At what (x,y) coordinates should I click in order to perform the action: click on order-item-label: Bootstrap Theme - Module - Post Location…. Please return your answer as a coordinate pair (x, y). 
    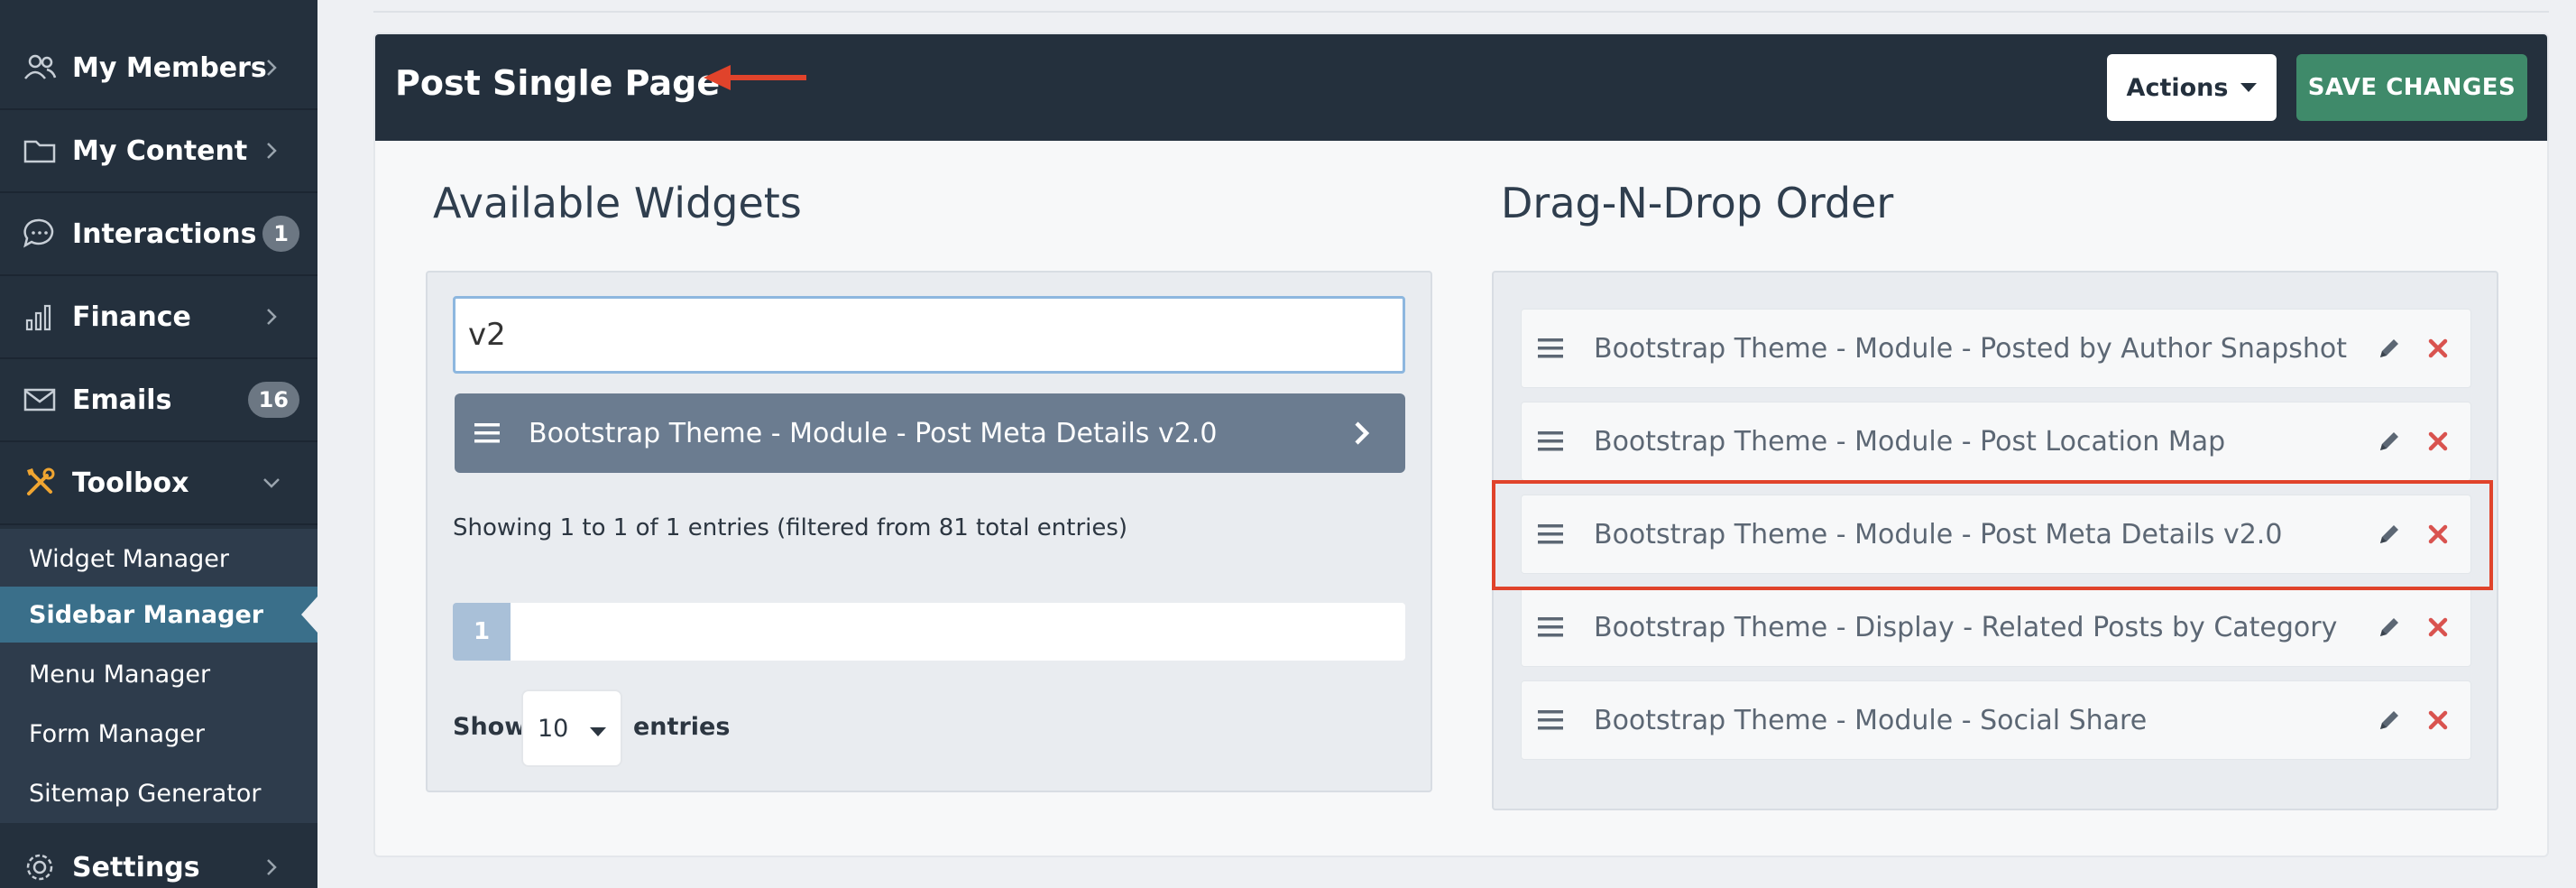
    Looking at the image, I should click on (1910, 441).